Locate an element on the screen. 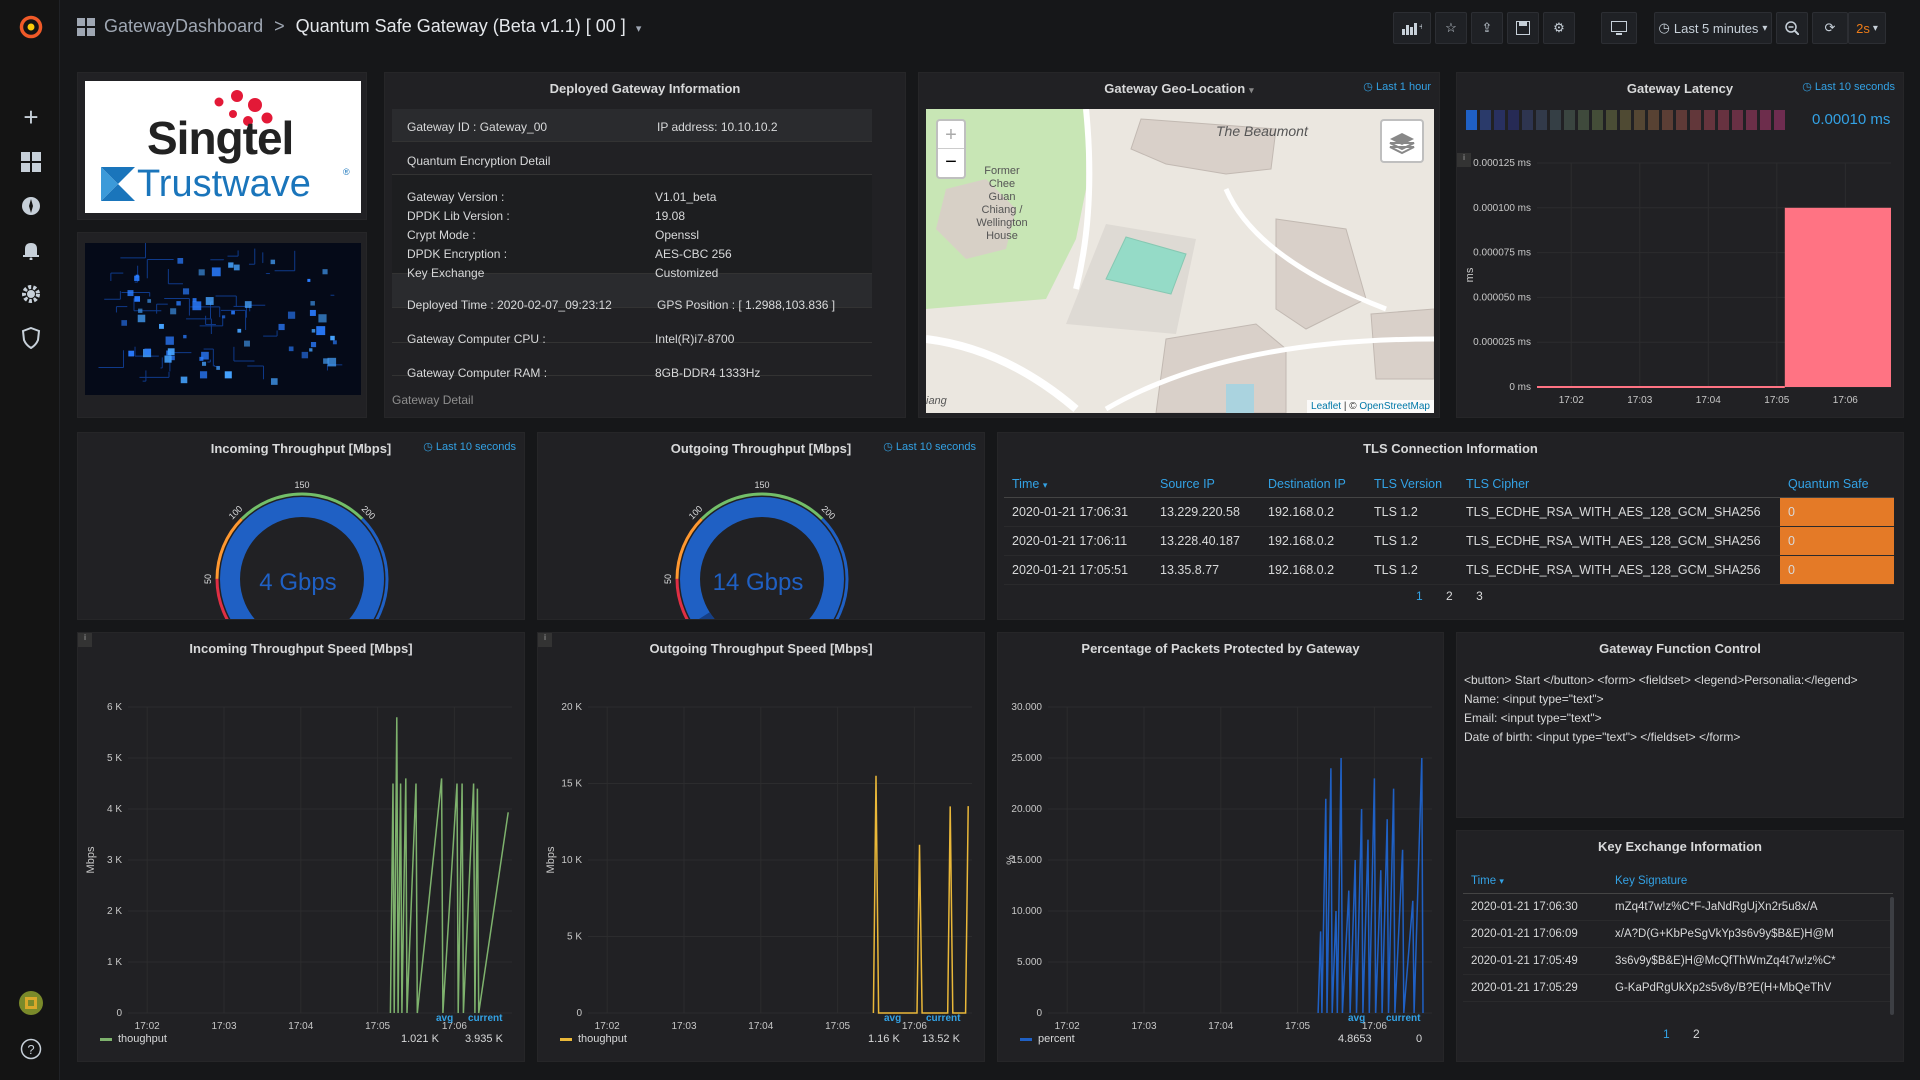  circuit-image-panel is located at coordinates (222, 325).